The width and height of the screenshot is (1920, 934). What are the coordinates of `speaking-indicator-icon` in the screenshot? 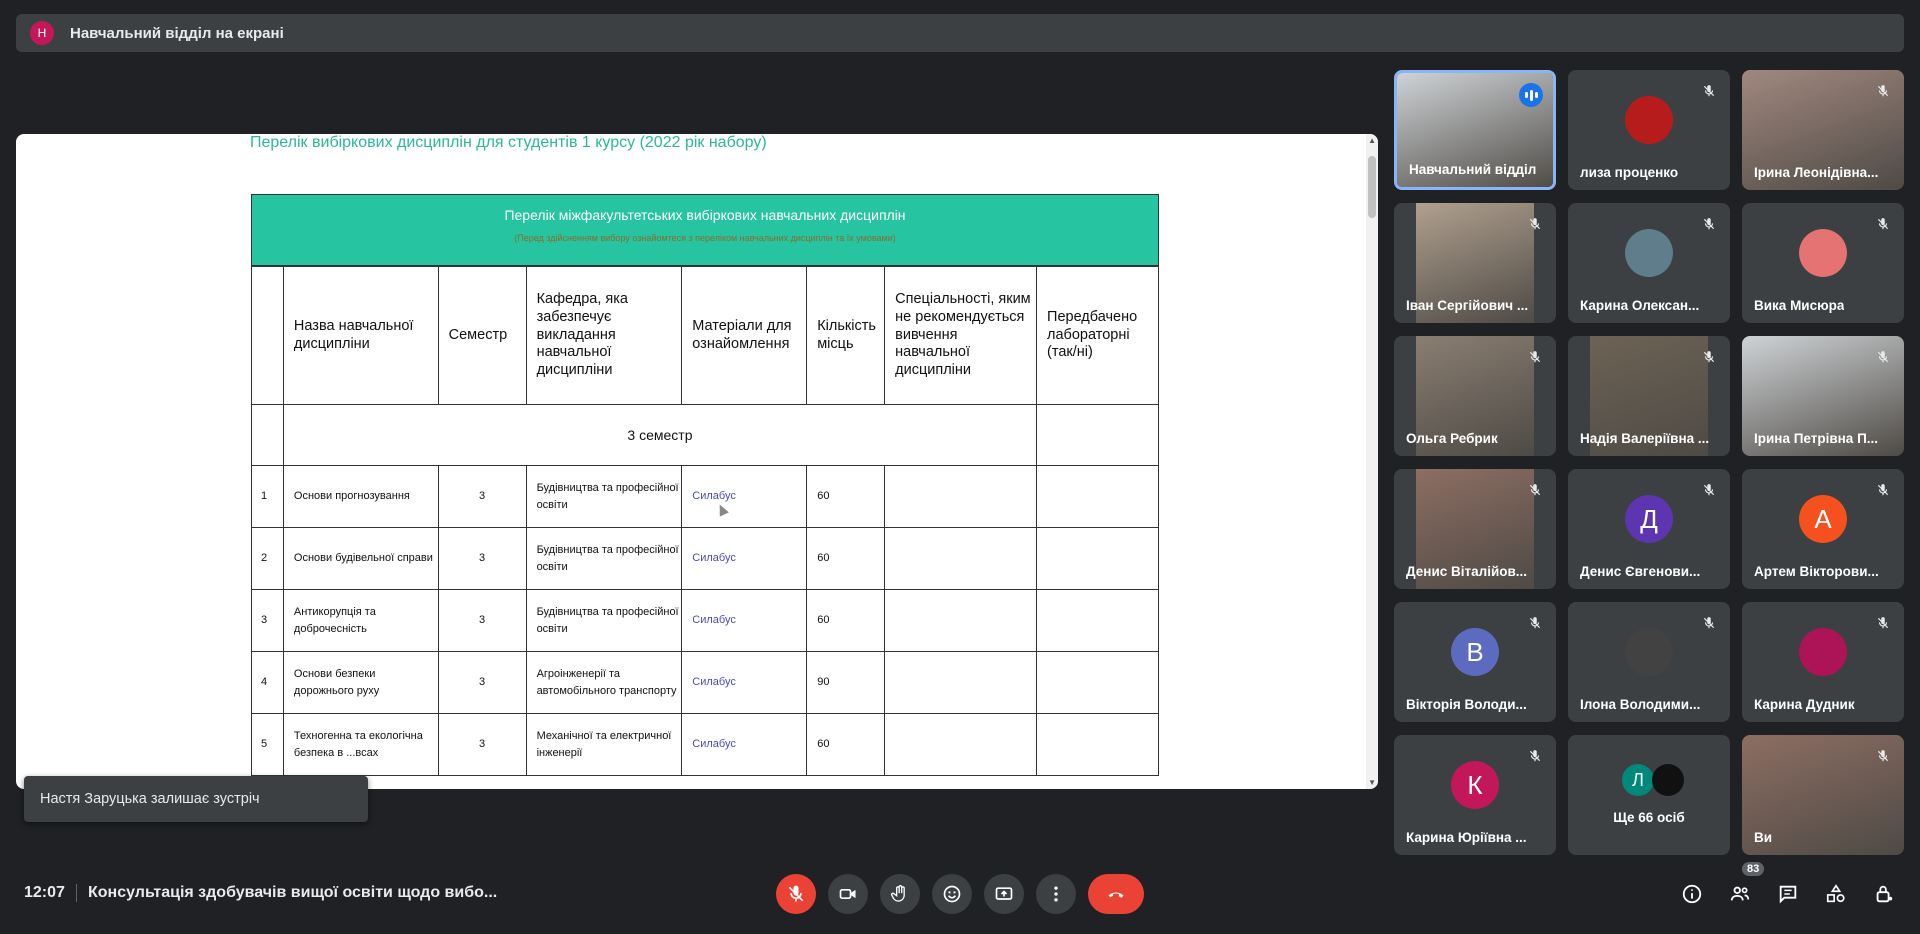 It's located at (1531, 95).